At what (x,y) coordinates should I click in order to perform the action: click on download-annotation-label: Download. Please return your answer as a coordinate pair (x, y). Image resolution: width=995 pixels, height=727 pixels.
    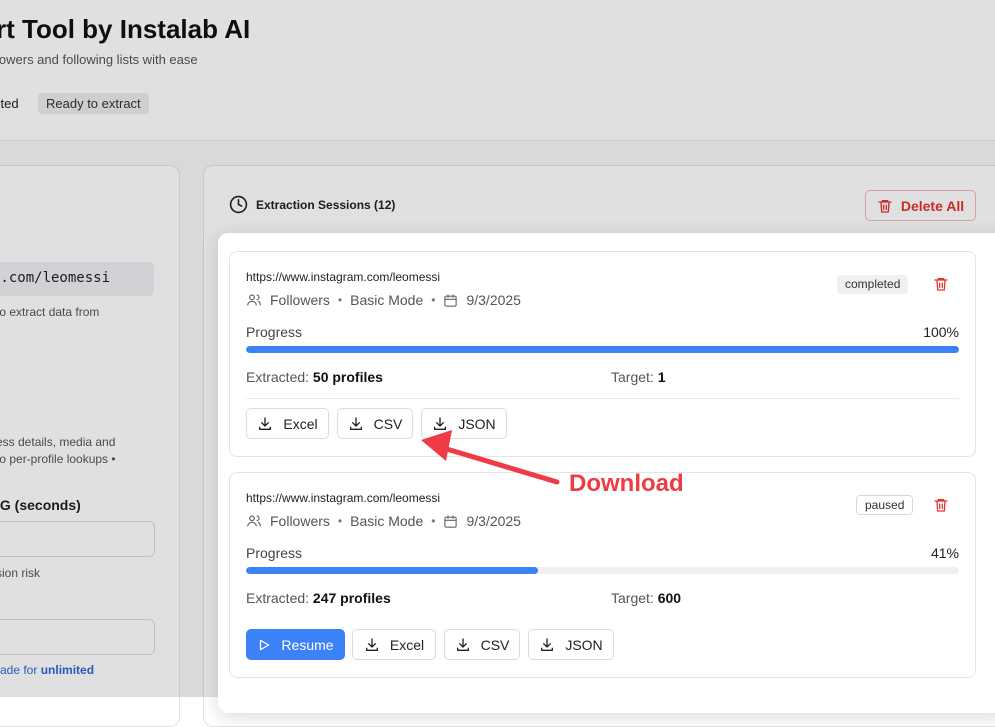
    Looking at the image, I should click on (626, 483).